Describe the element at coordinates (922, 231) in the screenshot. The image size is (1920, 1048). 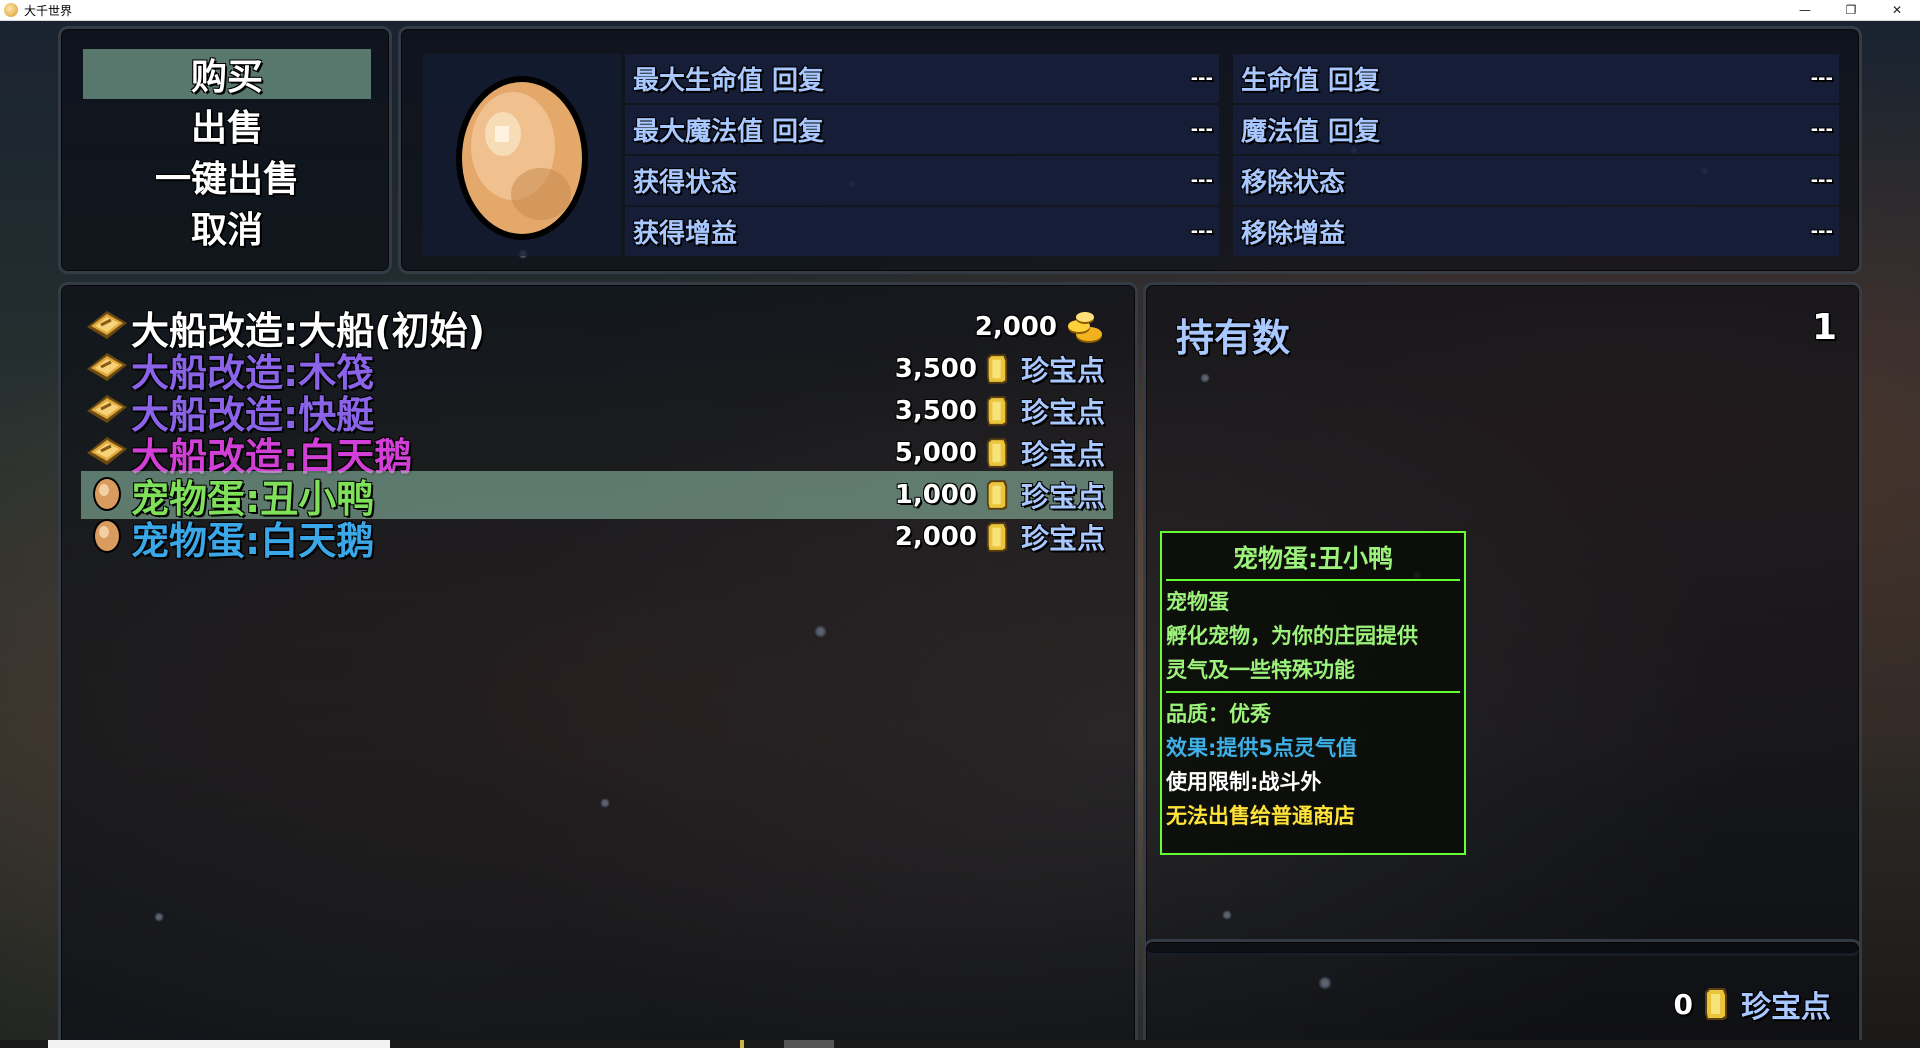
I see `stat-add-buff: 获得增益 ---` at that location.